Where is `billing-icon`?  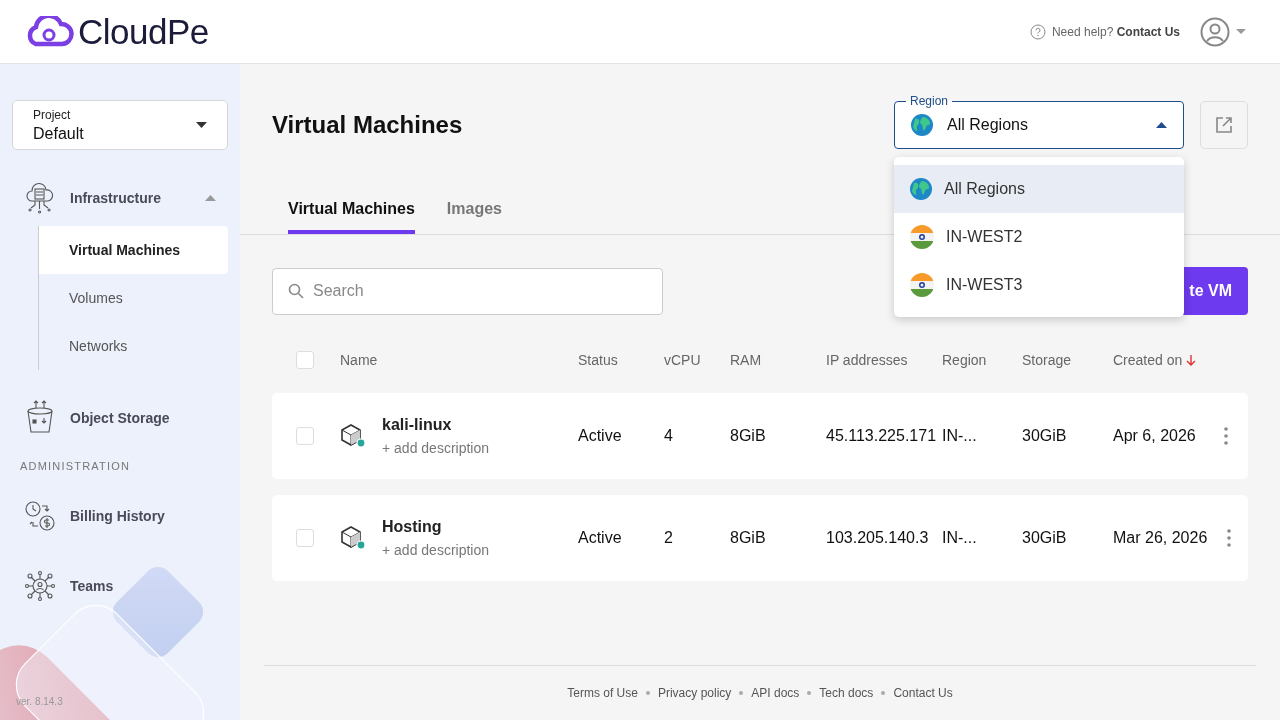
billing-icon is located at coordinates (40, 516).